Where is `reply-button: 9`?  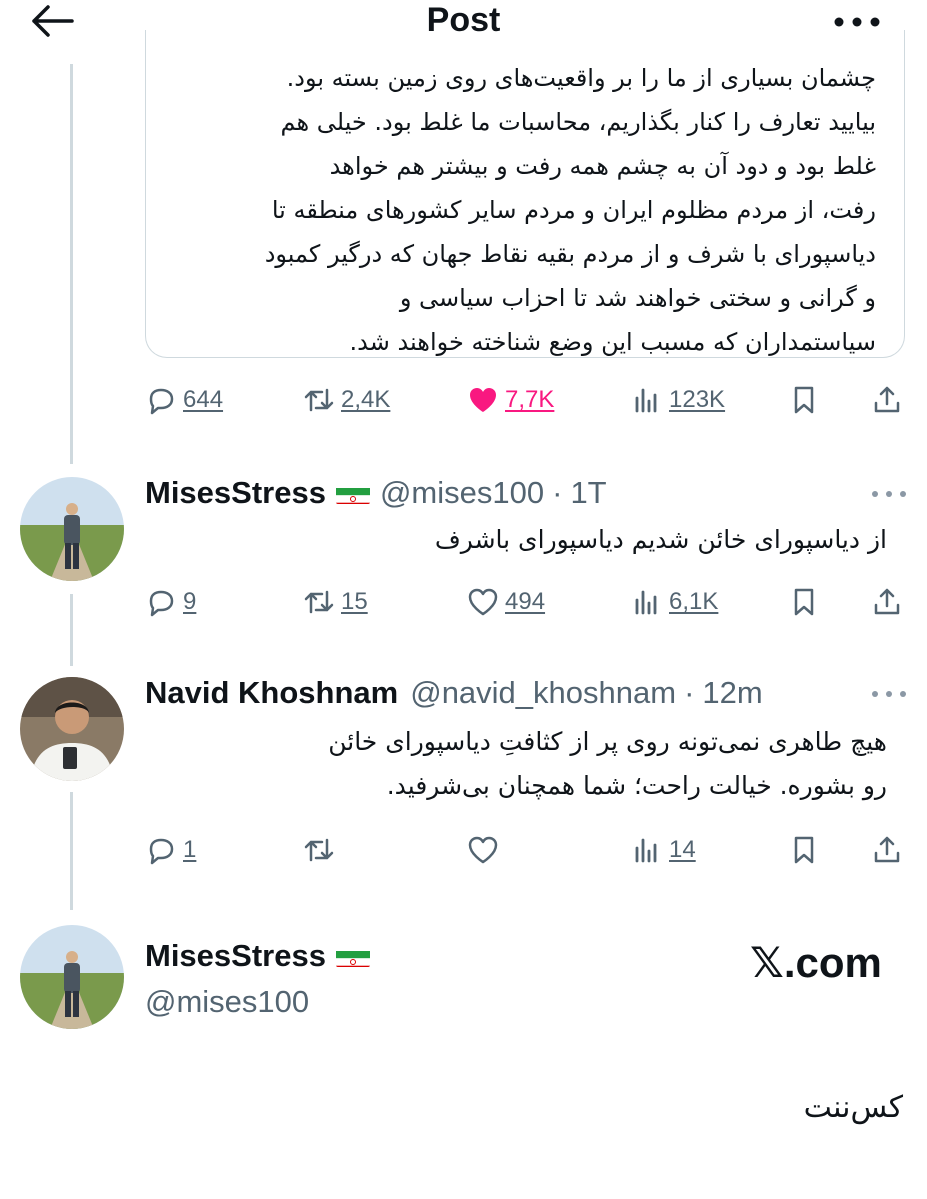 reply-button: 9 is located at coordinates (170, 602).